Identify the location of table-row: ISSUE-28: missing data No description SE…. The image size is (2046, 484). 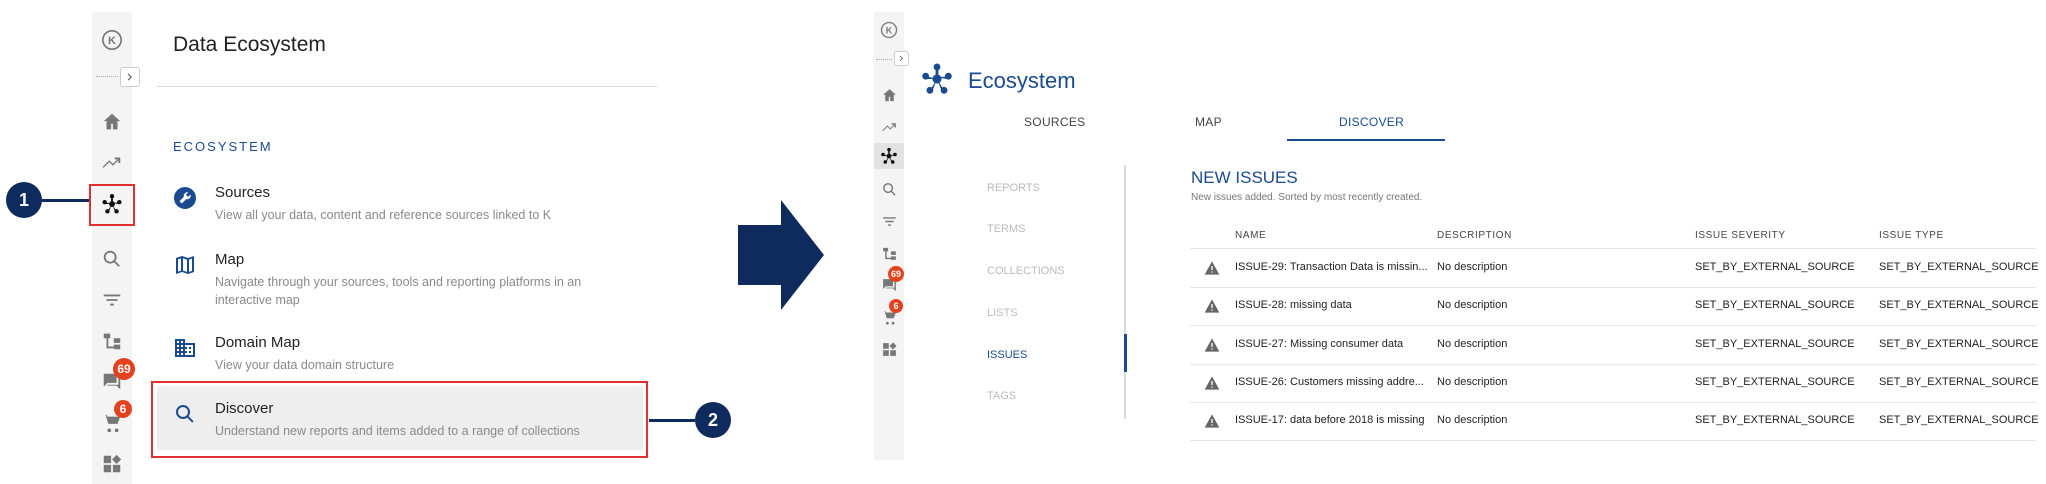
(1614, 306).